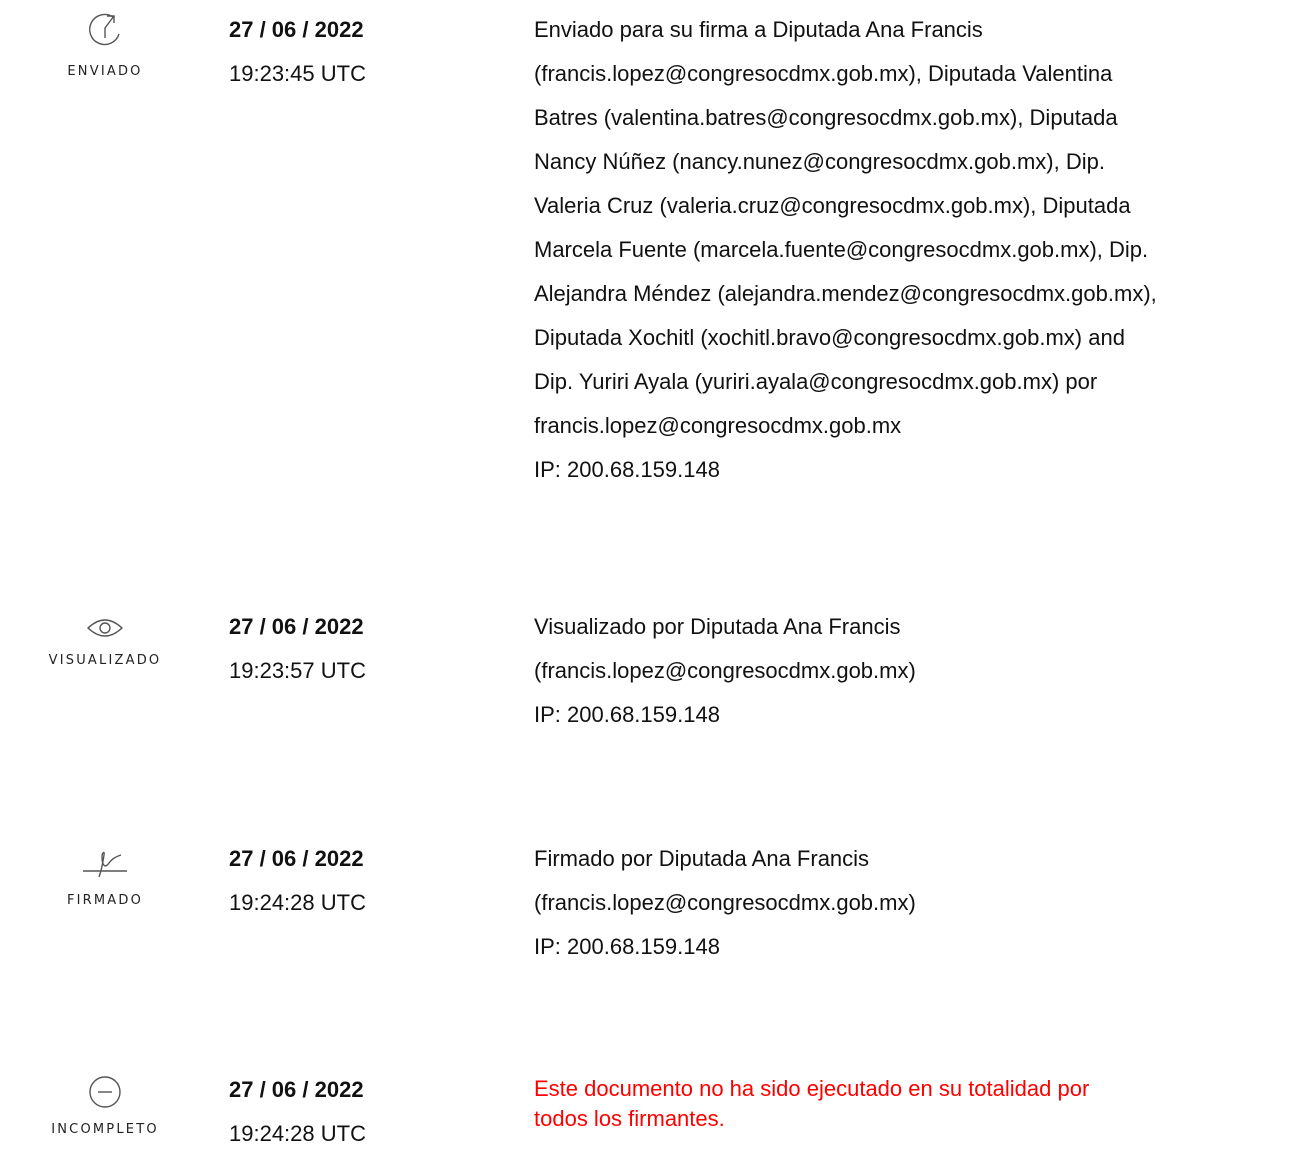 The image size is (1296, 1156). What do you see at coordinates (105, 640) in the screenshot?
I see `status-column: VISUALIZADO` at bounding box center [105, 640].